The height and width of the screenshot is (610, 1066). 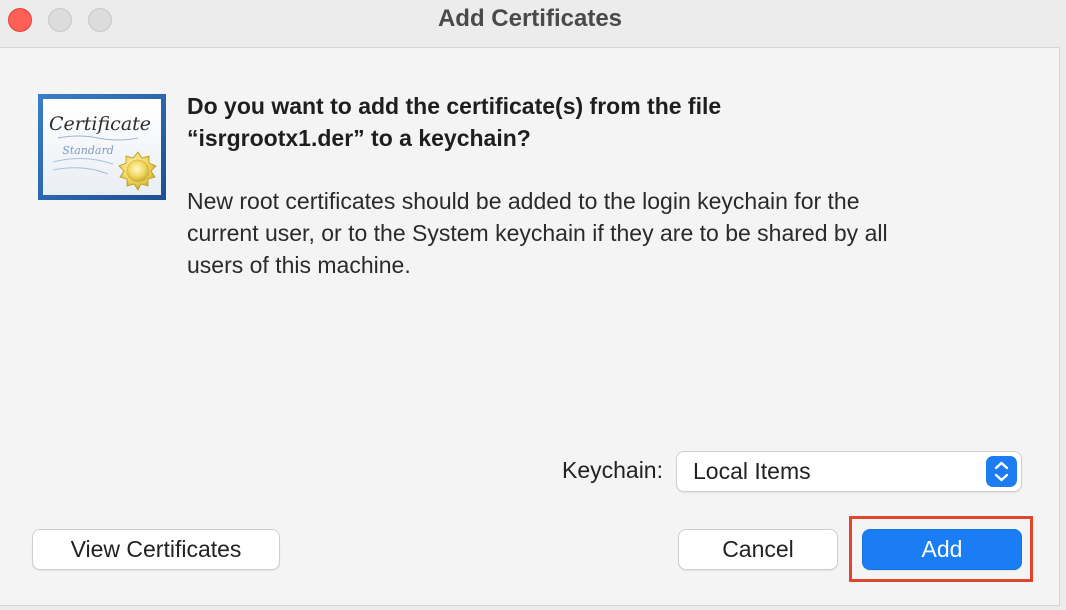 I want to click on dialog-message-line: users of this machine., so click(x=299, y=265).